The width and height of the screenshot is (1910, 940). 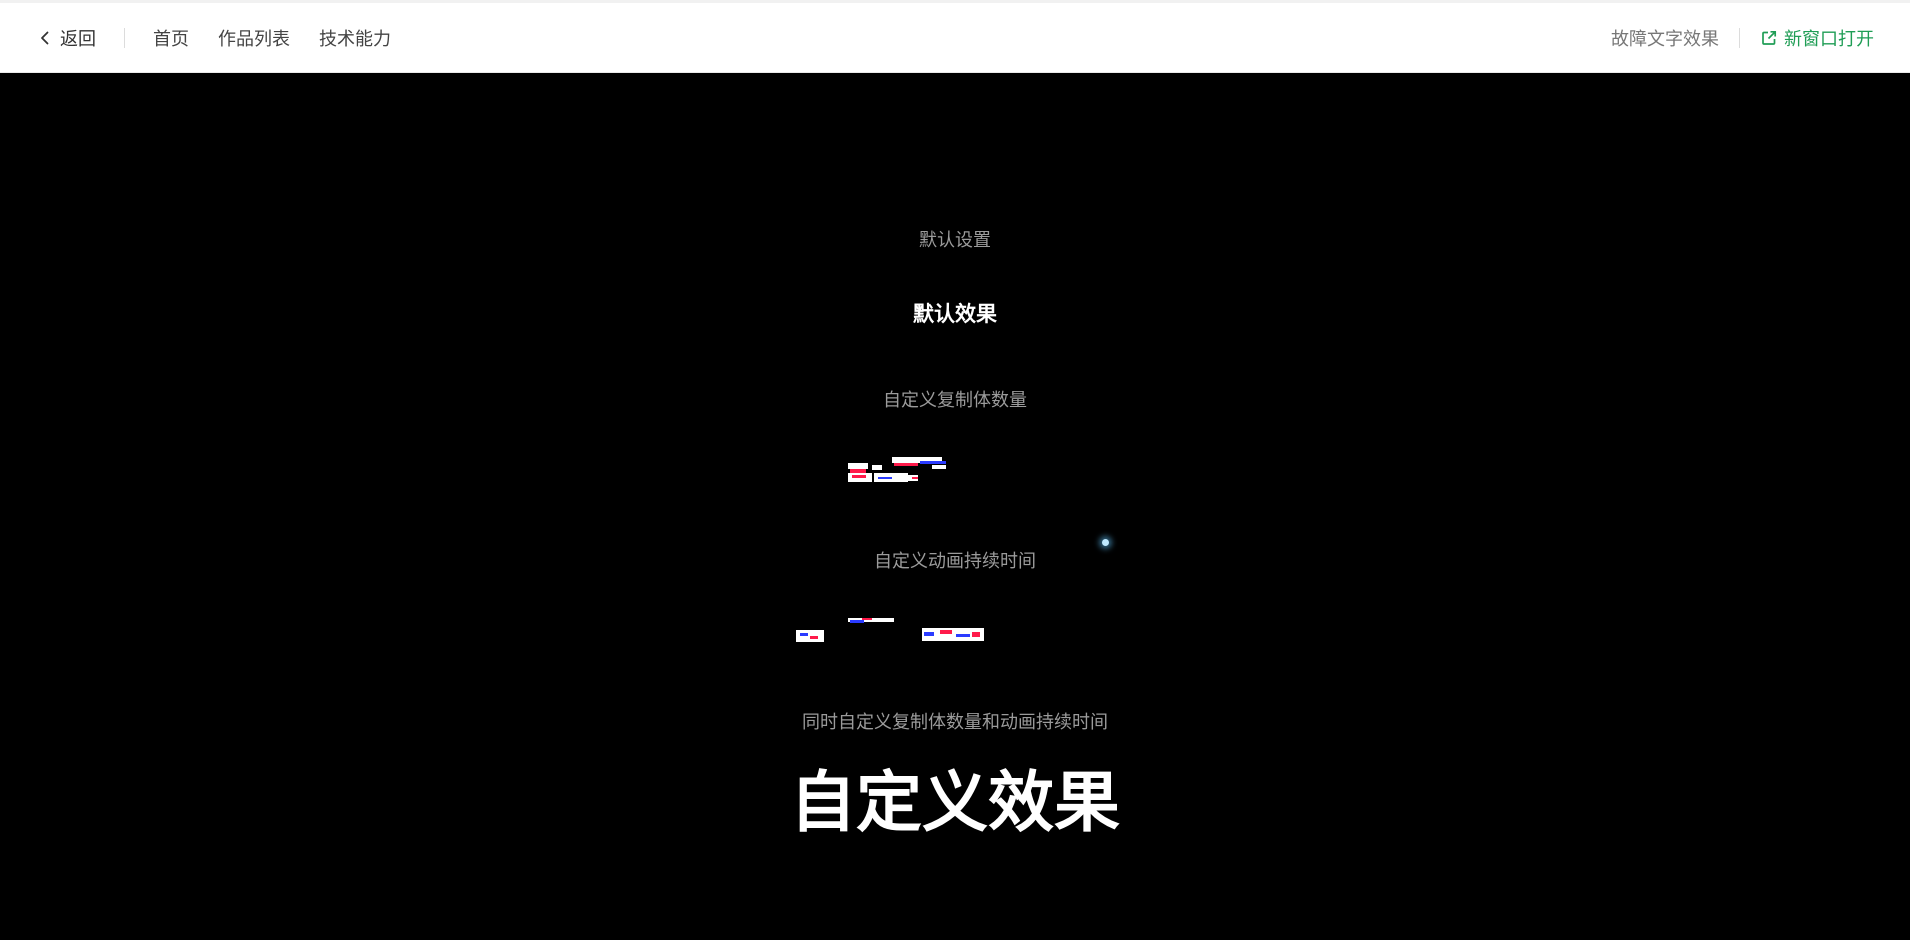 What do you see at coordinates (955, 561) in the screenshot?
I see `section-title-duration: 自定义动画持续时间` at bounding box center [955, 561].